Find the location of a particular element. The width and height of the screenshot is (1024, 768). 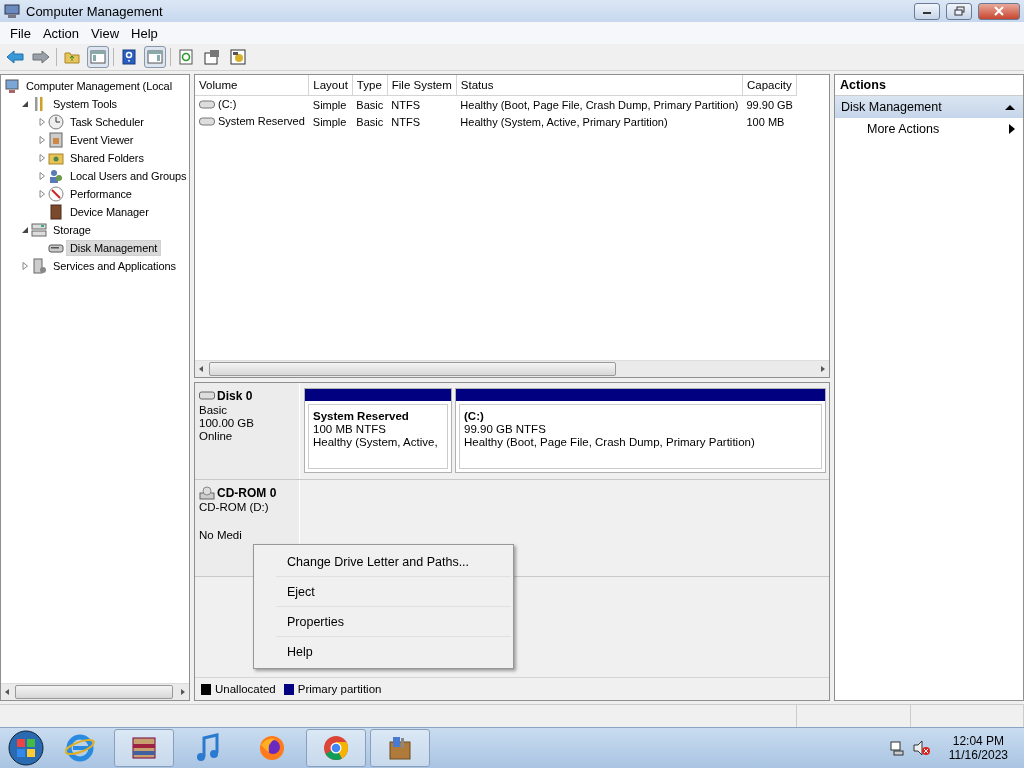

disk-type: Basic is located at coordinates (214, 410).